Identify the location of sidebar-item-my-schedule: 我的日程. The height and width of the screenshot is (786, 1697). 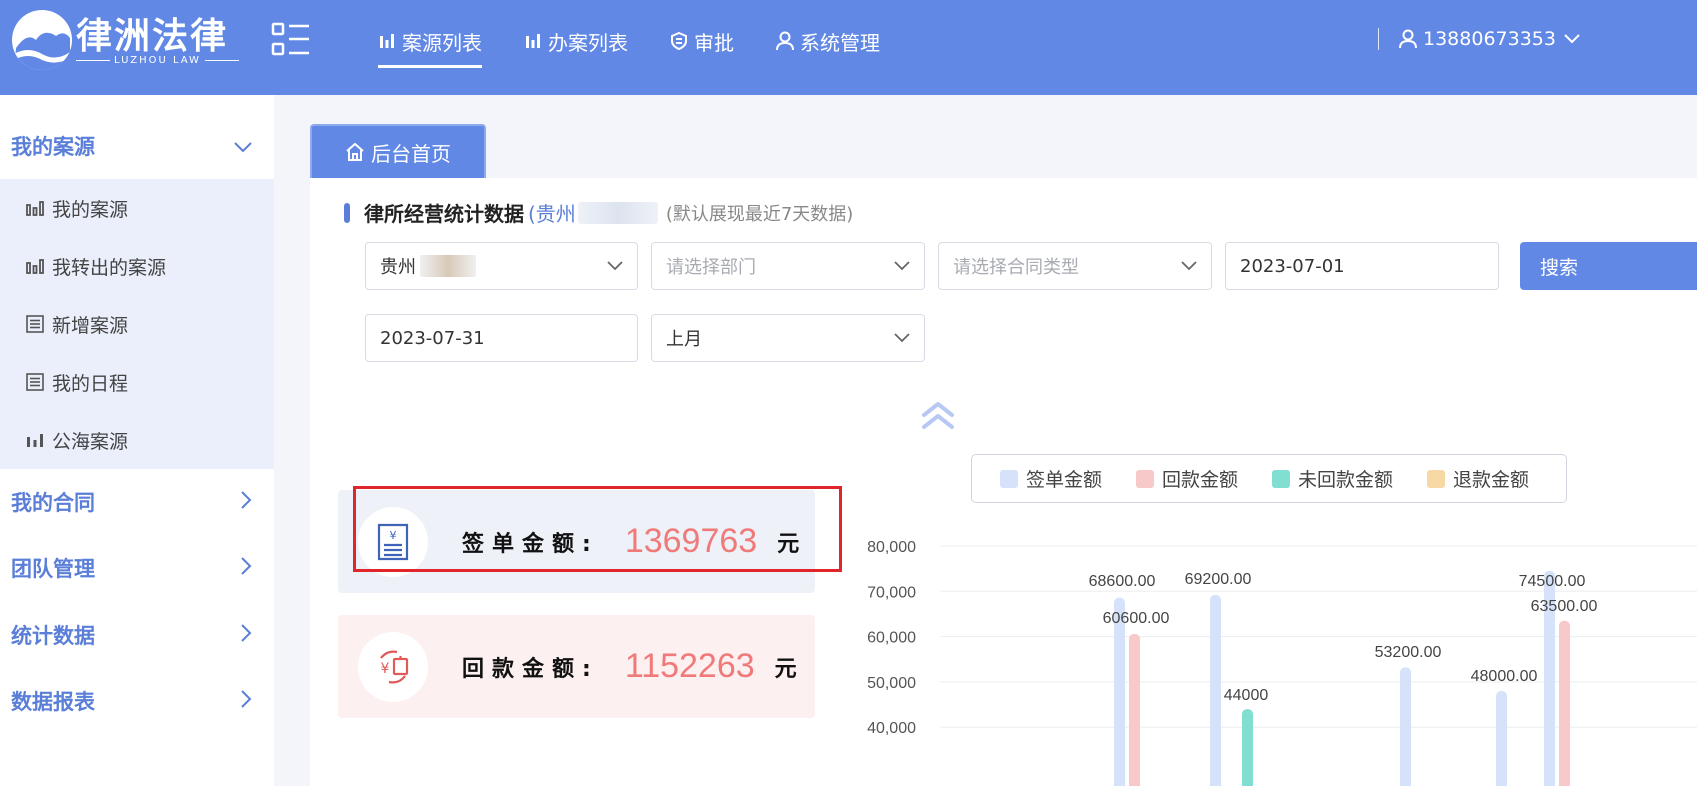
(137, 382).